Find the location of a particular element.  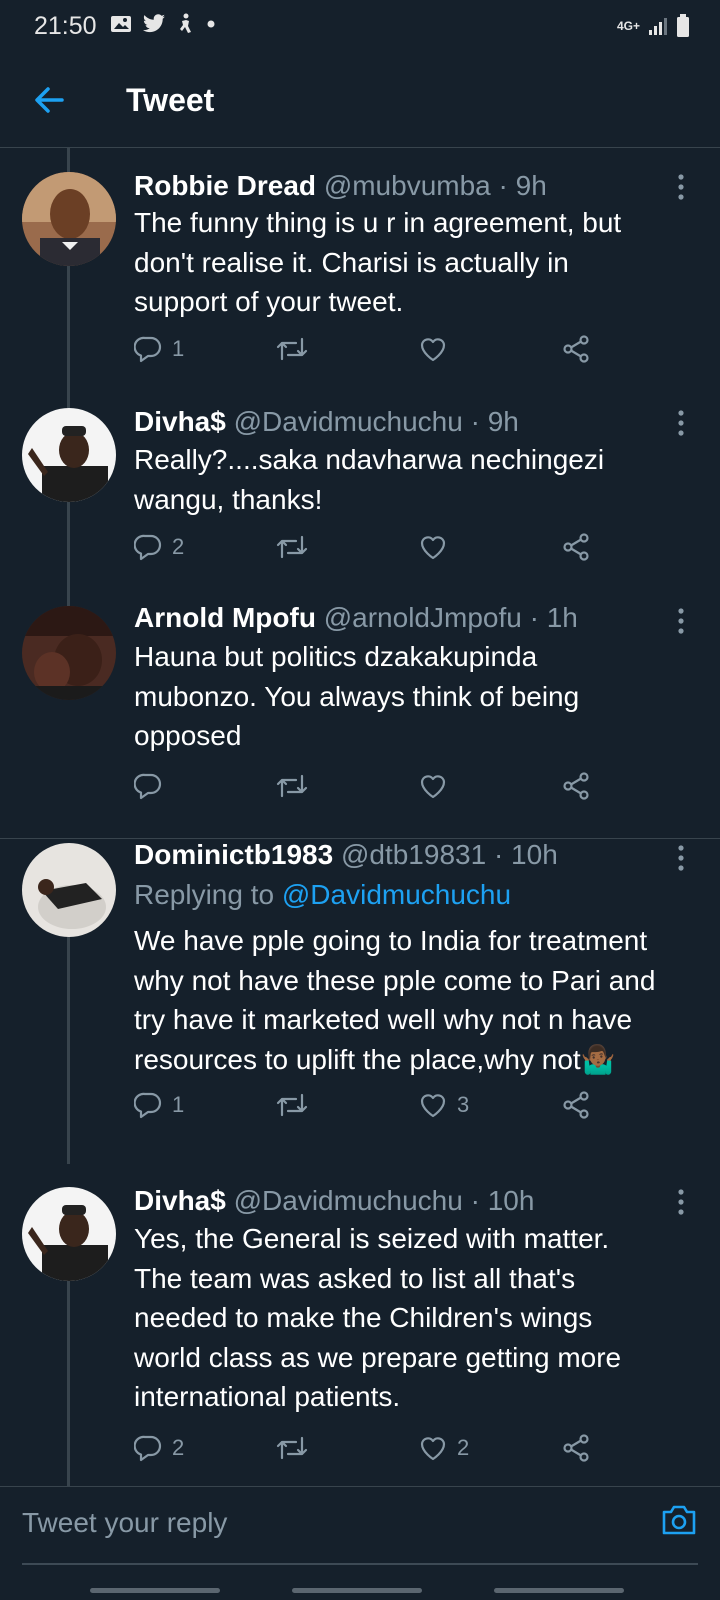

battery-icon is located at coordinates (683, 25).